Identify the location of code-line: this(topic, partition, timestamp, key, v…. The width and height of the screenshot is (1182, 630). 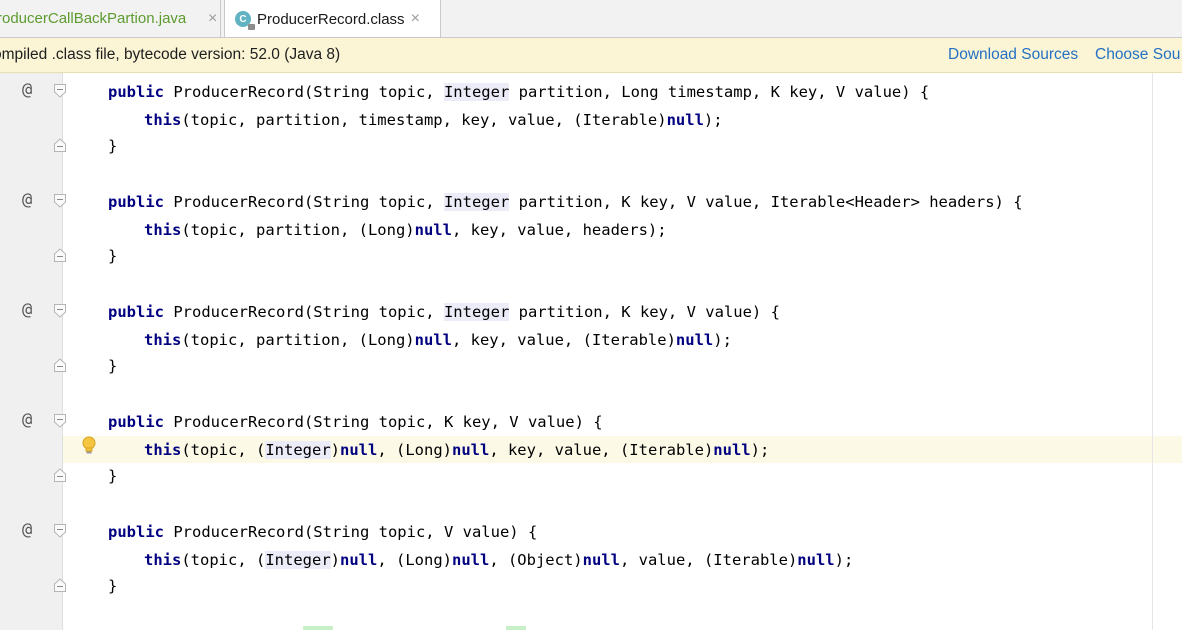
(433, 120).